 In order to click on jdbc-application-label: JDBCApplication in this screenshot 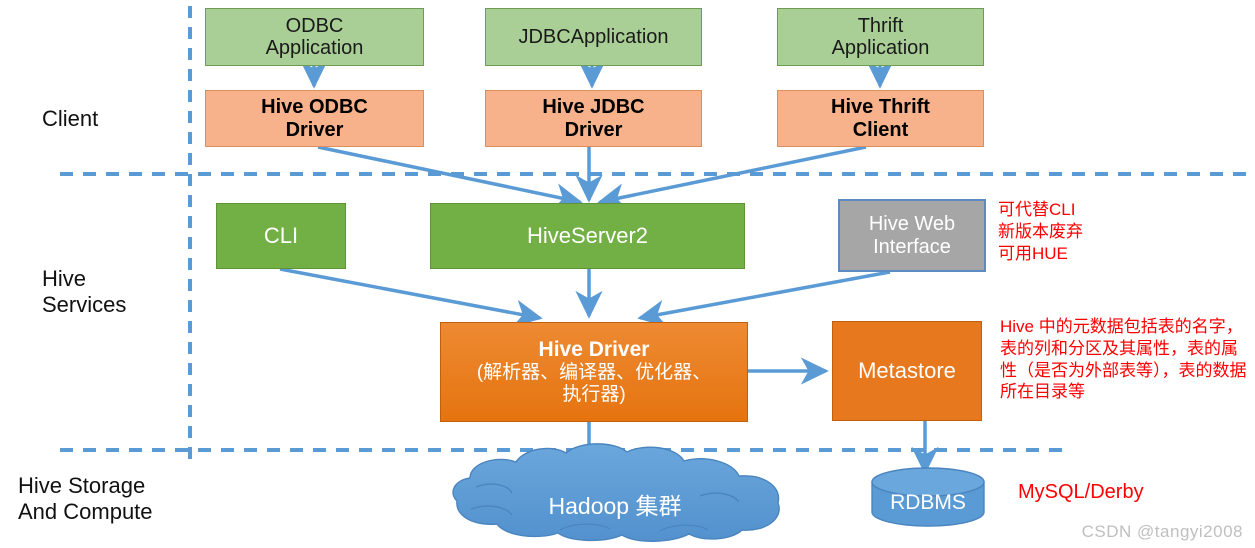, I will do `click(593, 36)`.